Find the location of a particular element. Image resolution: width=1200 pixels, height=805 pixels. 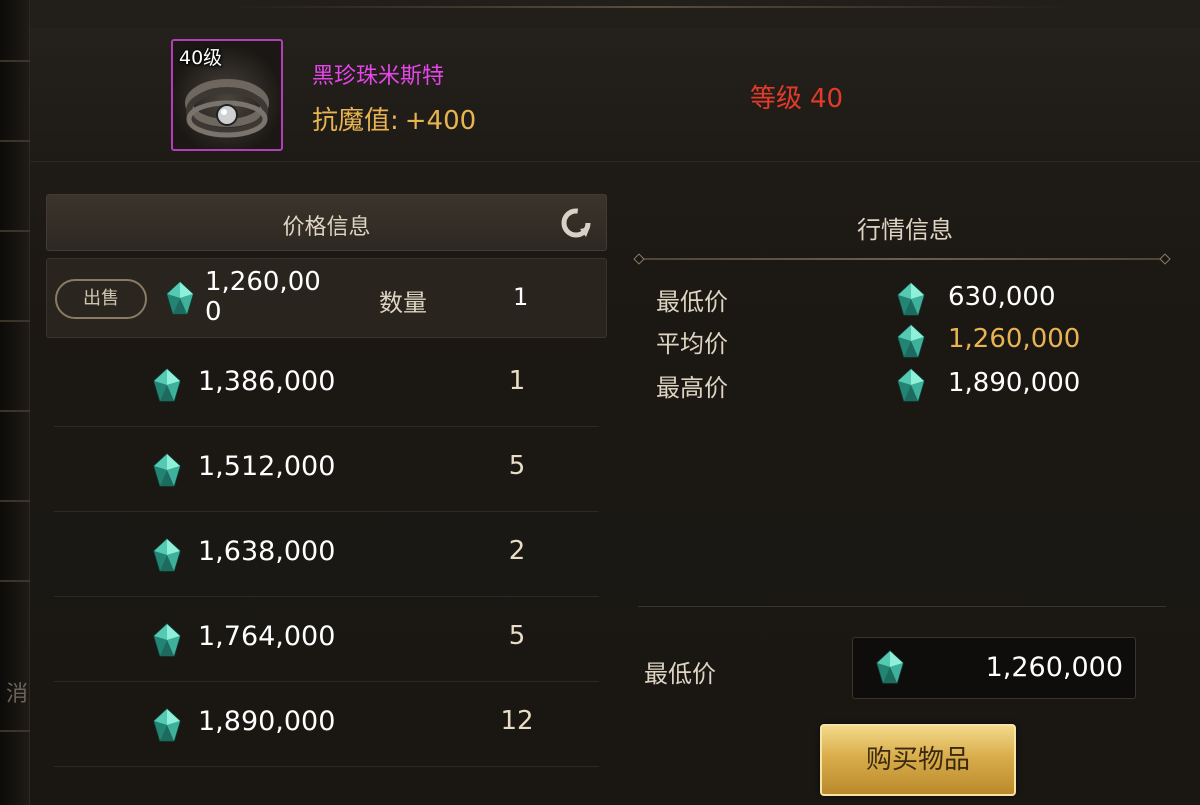

stat-value: 630,000 is located at coordinates (1002, 297).